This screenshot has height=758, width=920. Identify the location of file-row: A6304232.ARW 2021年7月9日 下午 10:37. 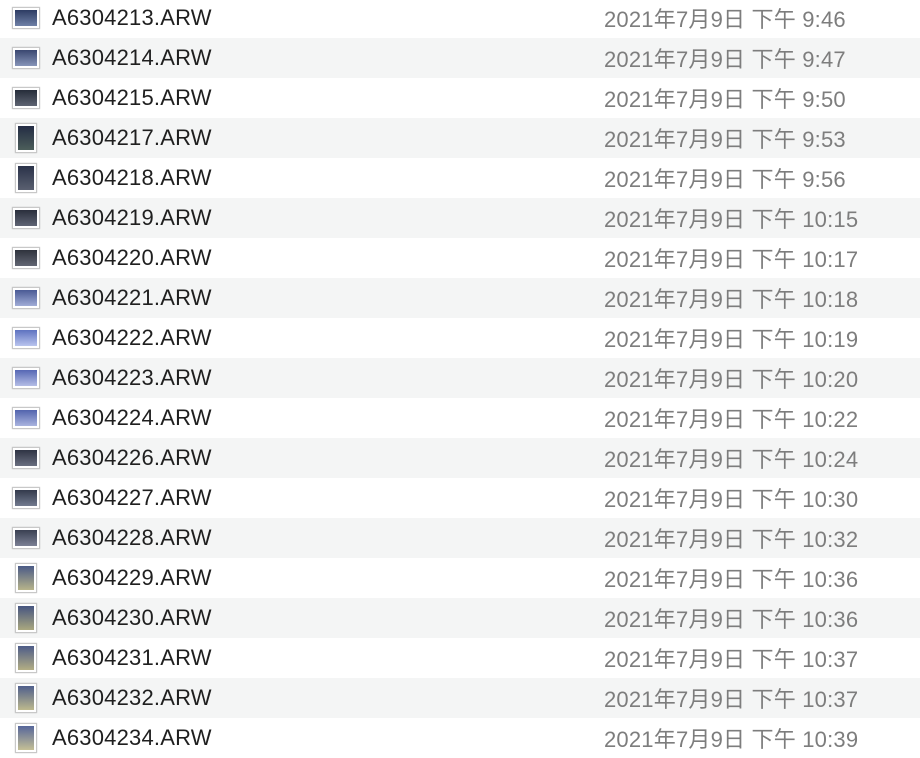
(460, 698).